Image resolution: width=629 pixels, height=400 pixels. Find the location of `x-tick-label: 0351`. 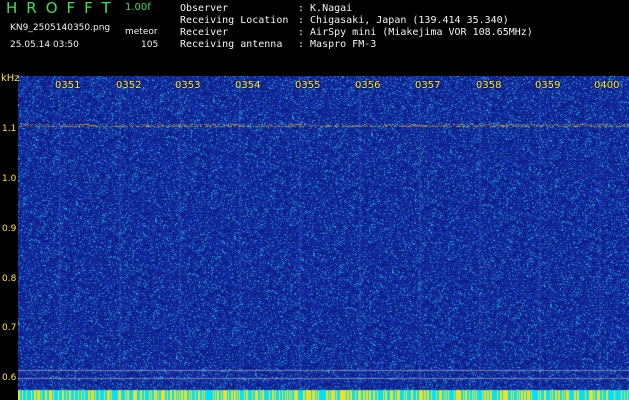

x-tick-label: 0351 is located at coordinates (68, 85).